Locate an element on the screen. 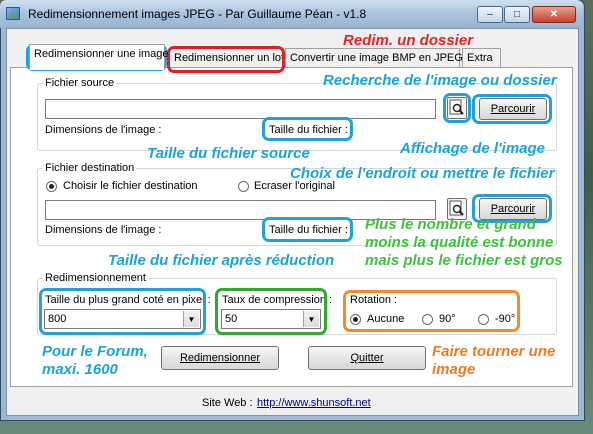 The image size is (593, 434). minimize-button: – is located at coordinates (490, 14).